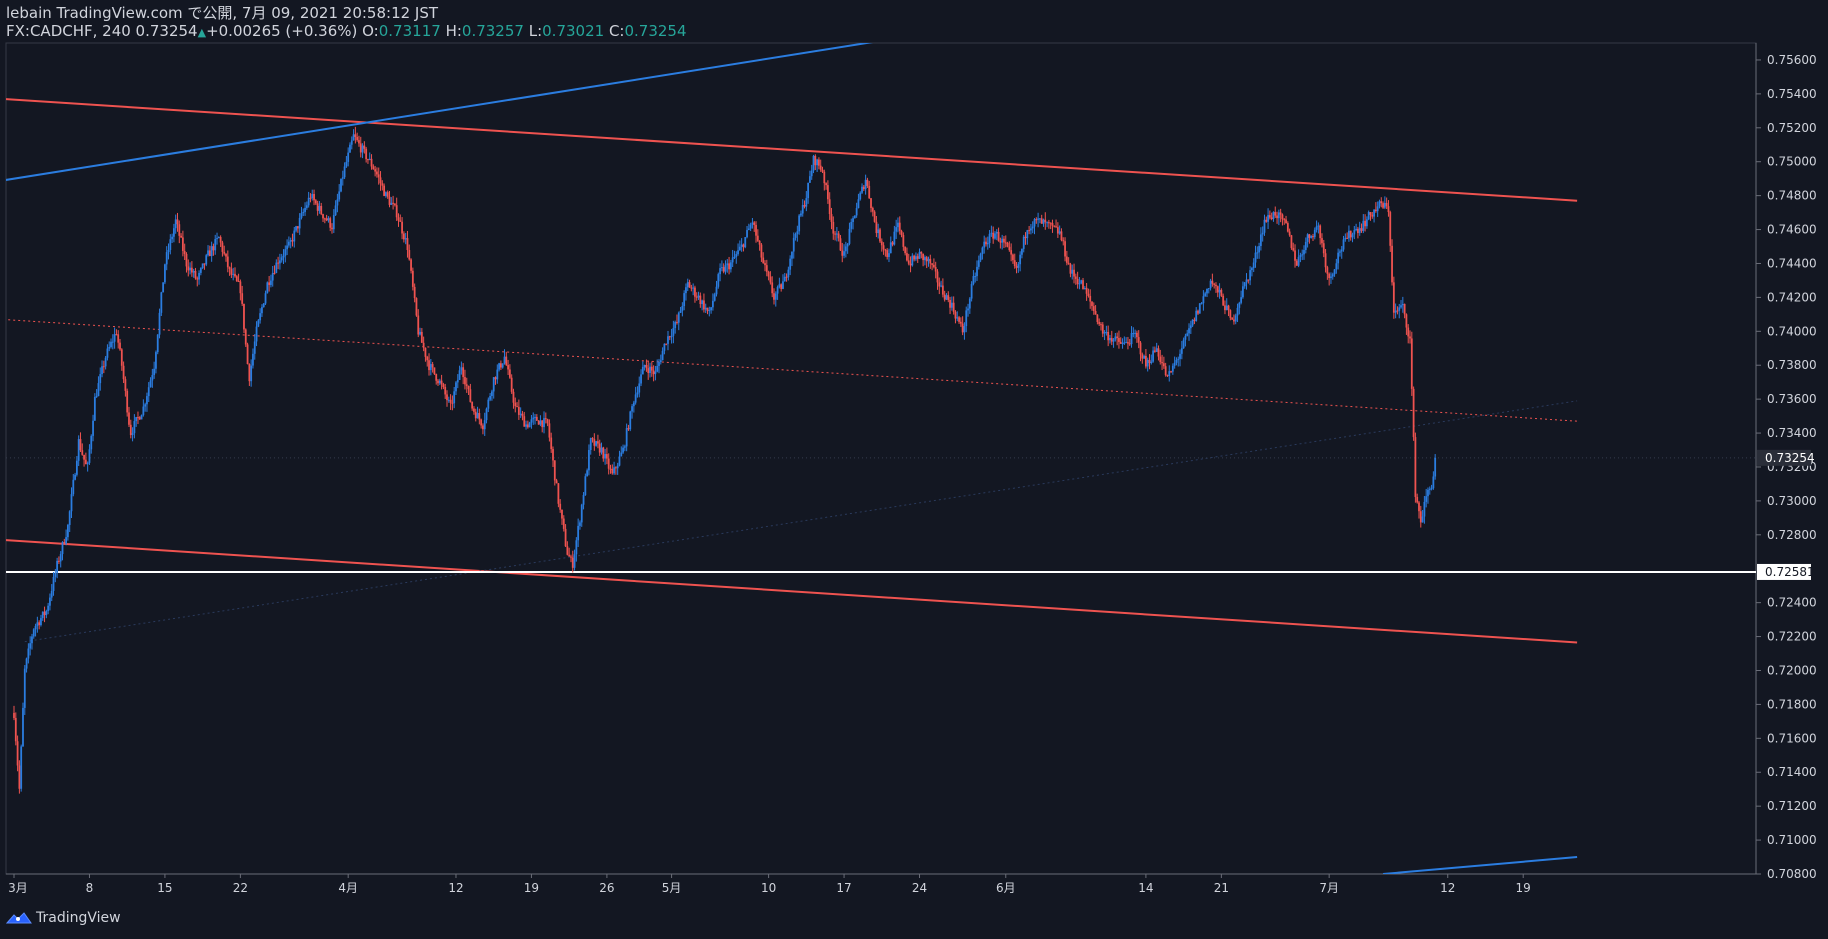 The width and height of the screenshot is (1828, 939). What do you see at coordinates (1523, 888) in the screenshot?
I see `time-tick-label: 19` at bounding box center [1523, 888].